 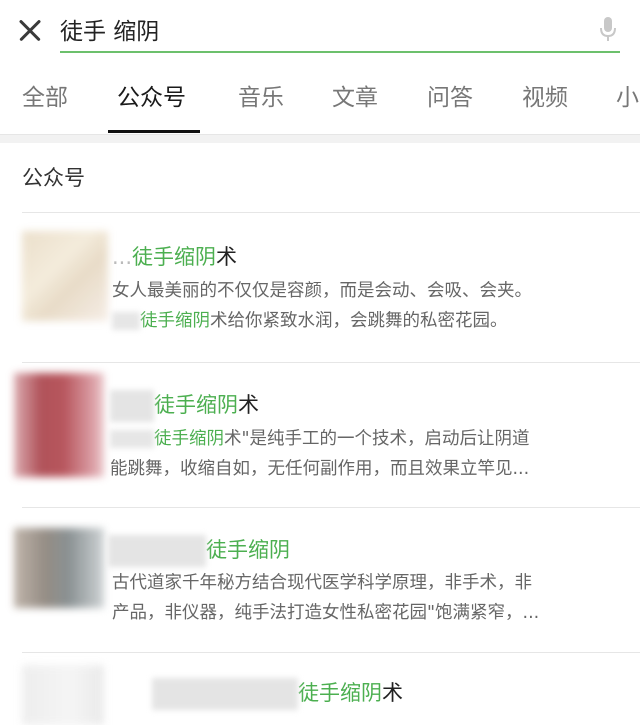 What do you see at coordinates (320, 99) in the screenshot?
I see `category-tabs: 全部 公众号 音乐 文章 问答 视频 小` at bounding box center [320, 99].